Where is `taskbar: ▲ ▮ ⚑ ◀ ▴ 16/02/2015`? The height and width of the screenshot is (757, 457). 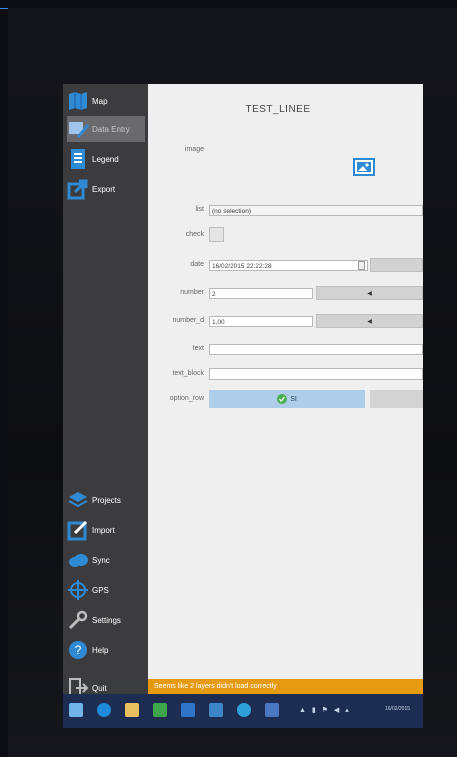 taskbar: ▲ ▮ ⚑ ◀ ▴ 16/02/2015 is located at coordinates (243, 711).